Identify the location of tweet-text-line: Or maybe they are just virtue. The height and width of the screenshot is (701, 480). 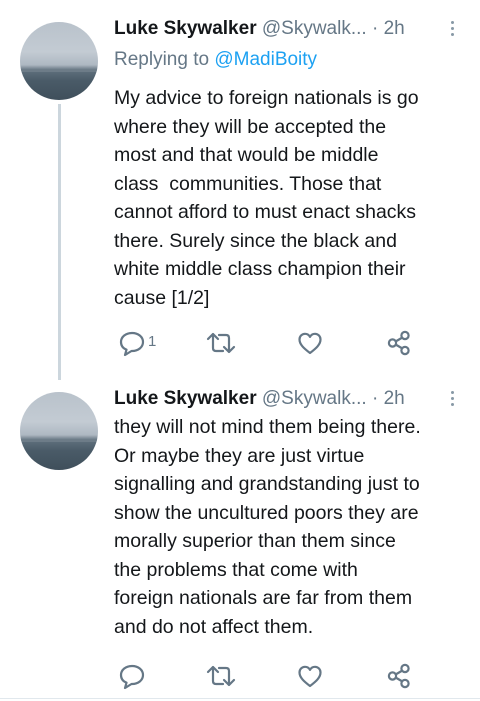
(239, 455).